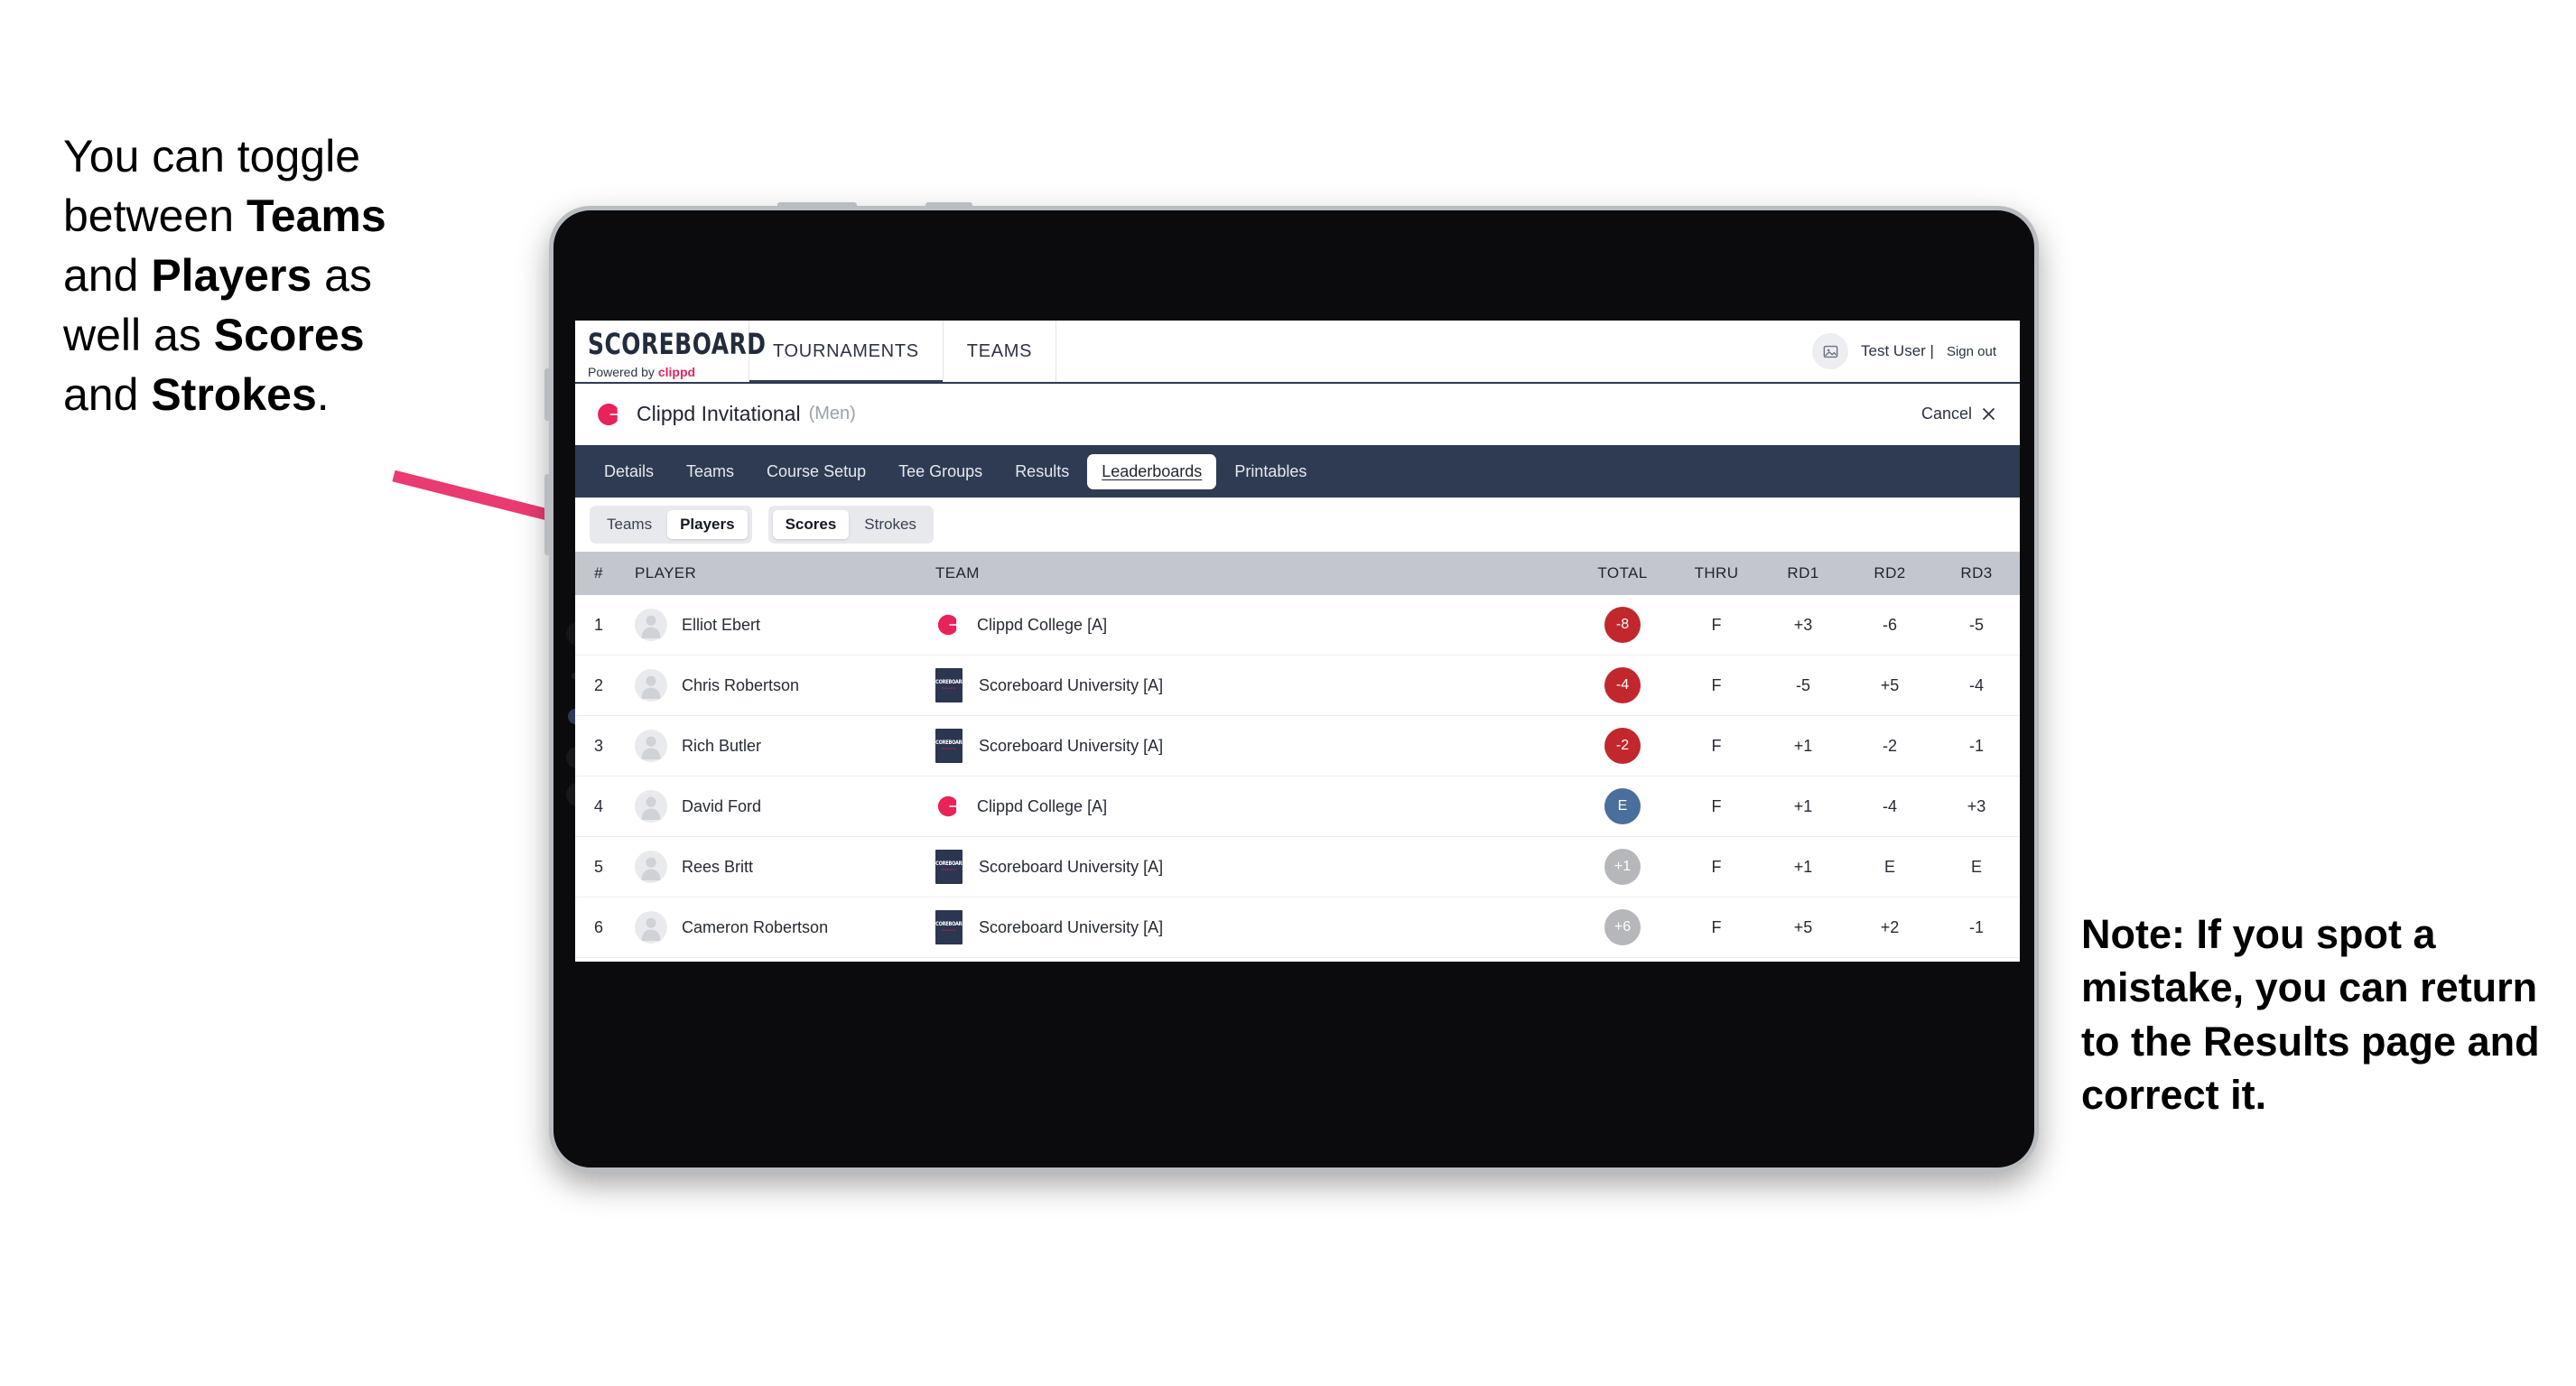 The height and width of the screenshot is (1386, 2576). I want to click on brand-sub-clippd: clippd, so click(676, 371).